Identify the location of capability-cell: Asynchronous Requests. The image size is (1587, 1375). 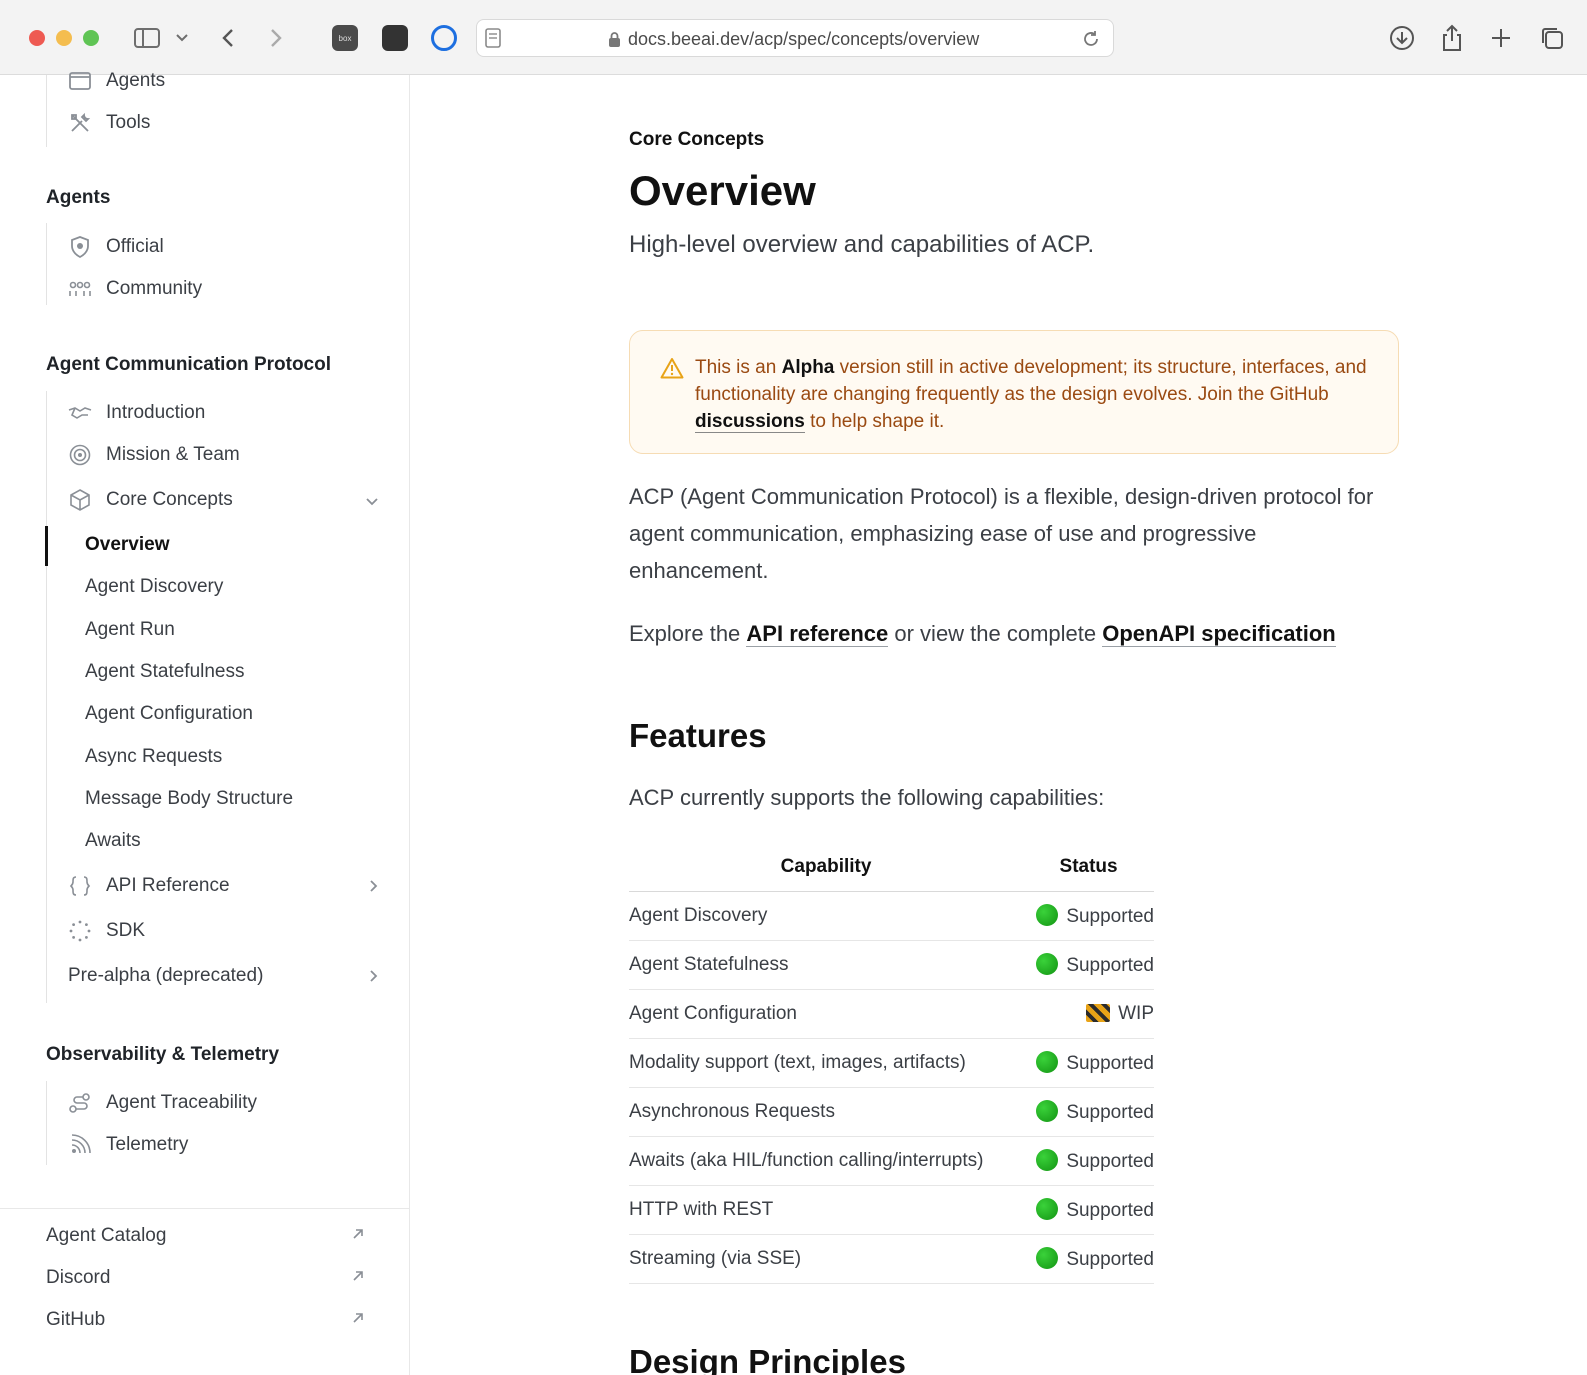
(826, 1112).